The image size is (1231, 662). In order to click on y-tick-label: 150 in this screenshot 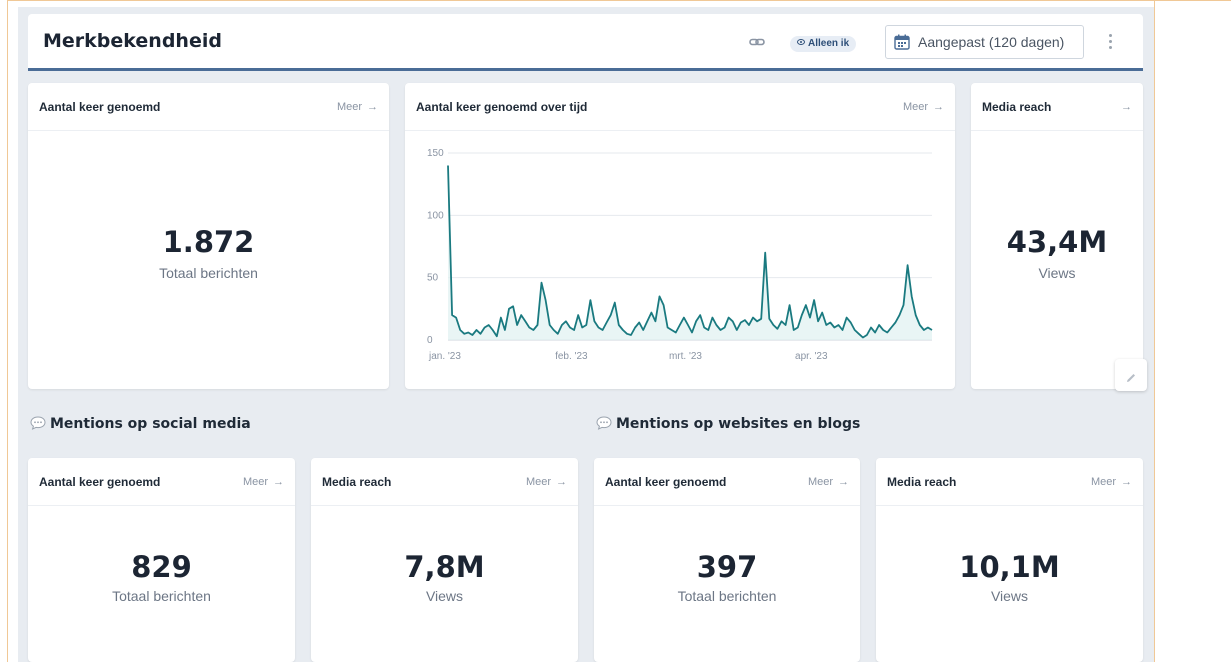, I will do `click(435, 153)`.